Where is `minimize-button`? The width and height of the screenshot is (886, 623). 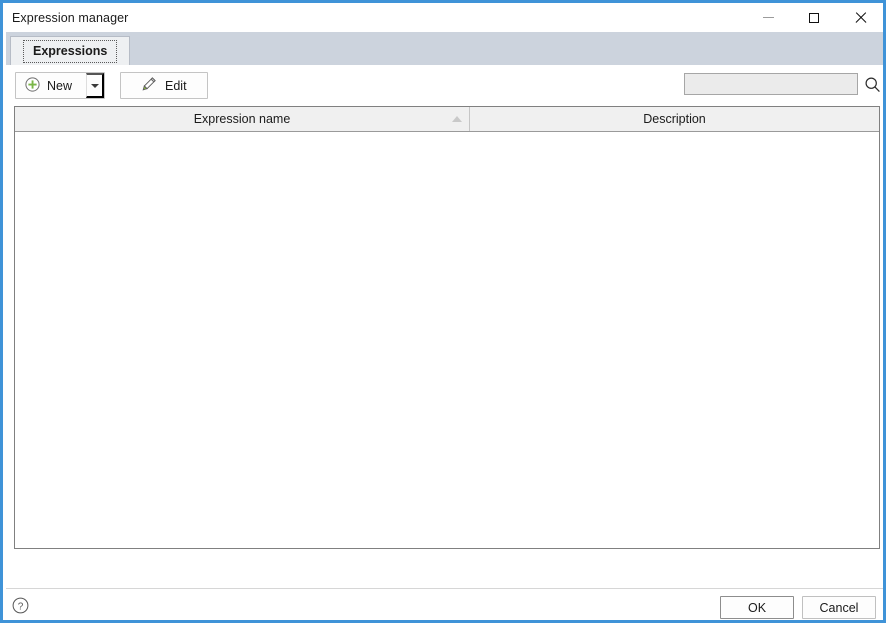
minimize-button is located at coordinates (768, 17).